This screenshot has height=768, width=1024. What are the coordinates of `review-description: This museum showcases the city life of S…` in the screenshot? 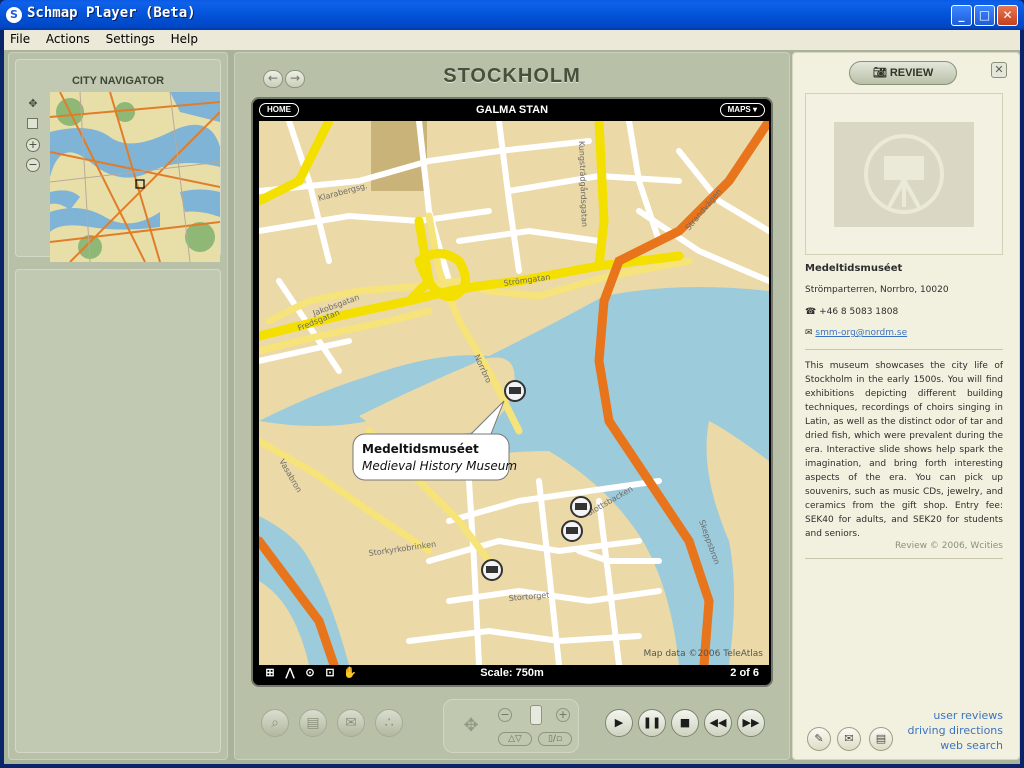 It's located at (904, 450).